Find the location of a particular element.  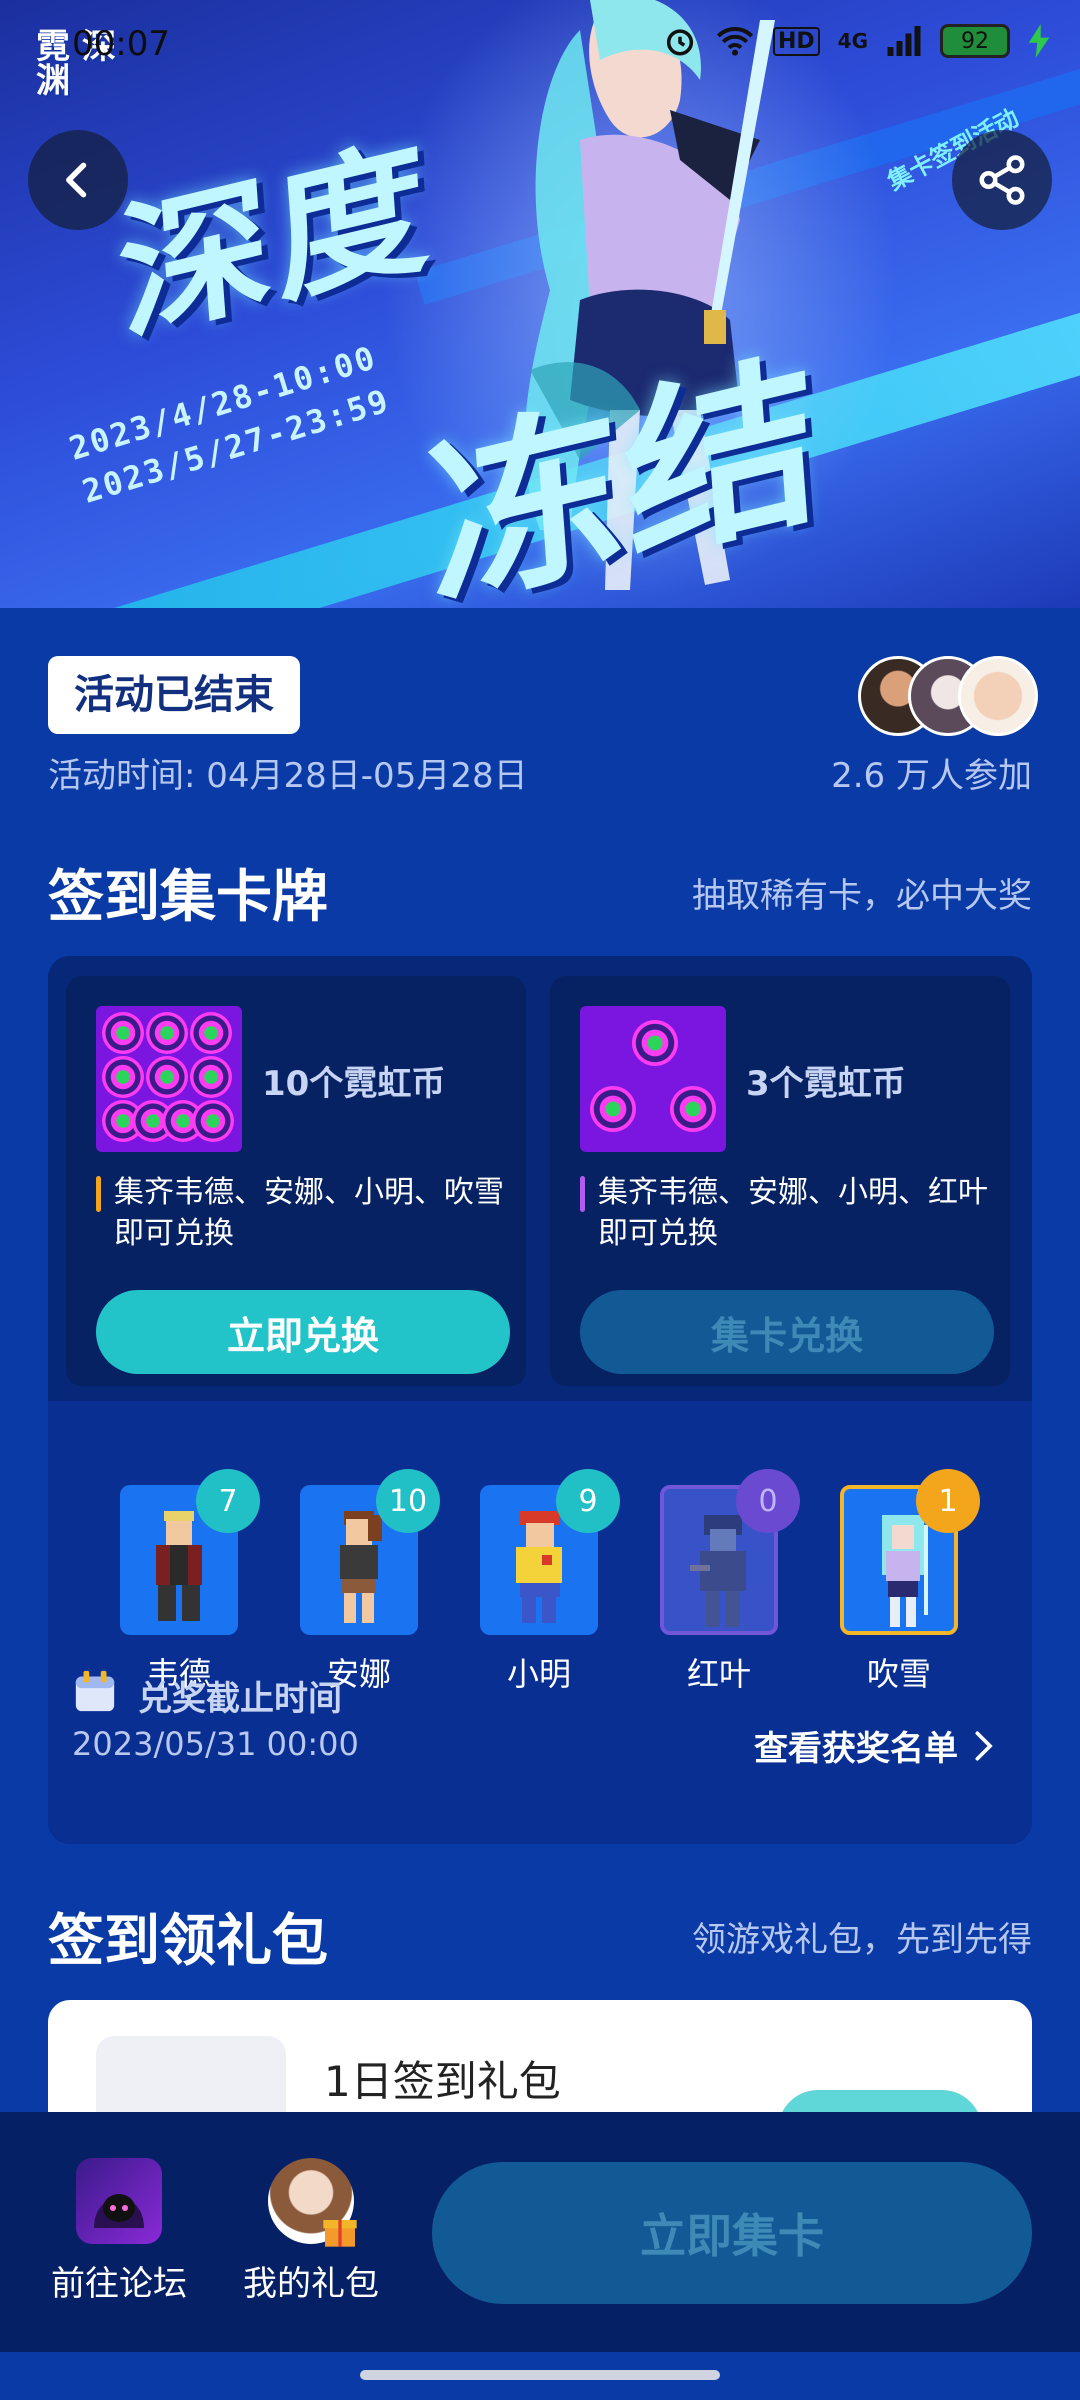

my-gifts-icon is located at coordinates (312, 2202).